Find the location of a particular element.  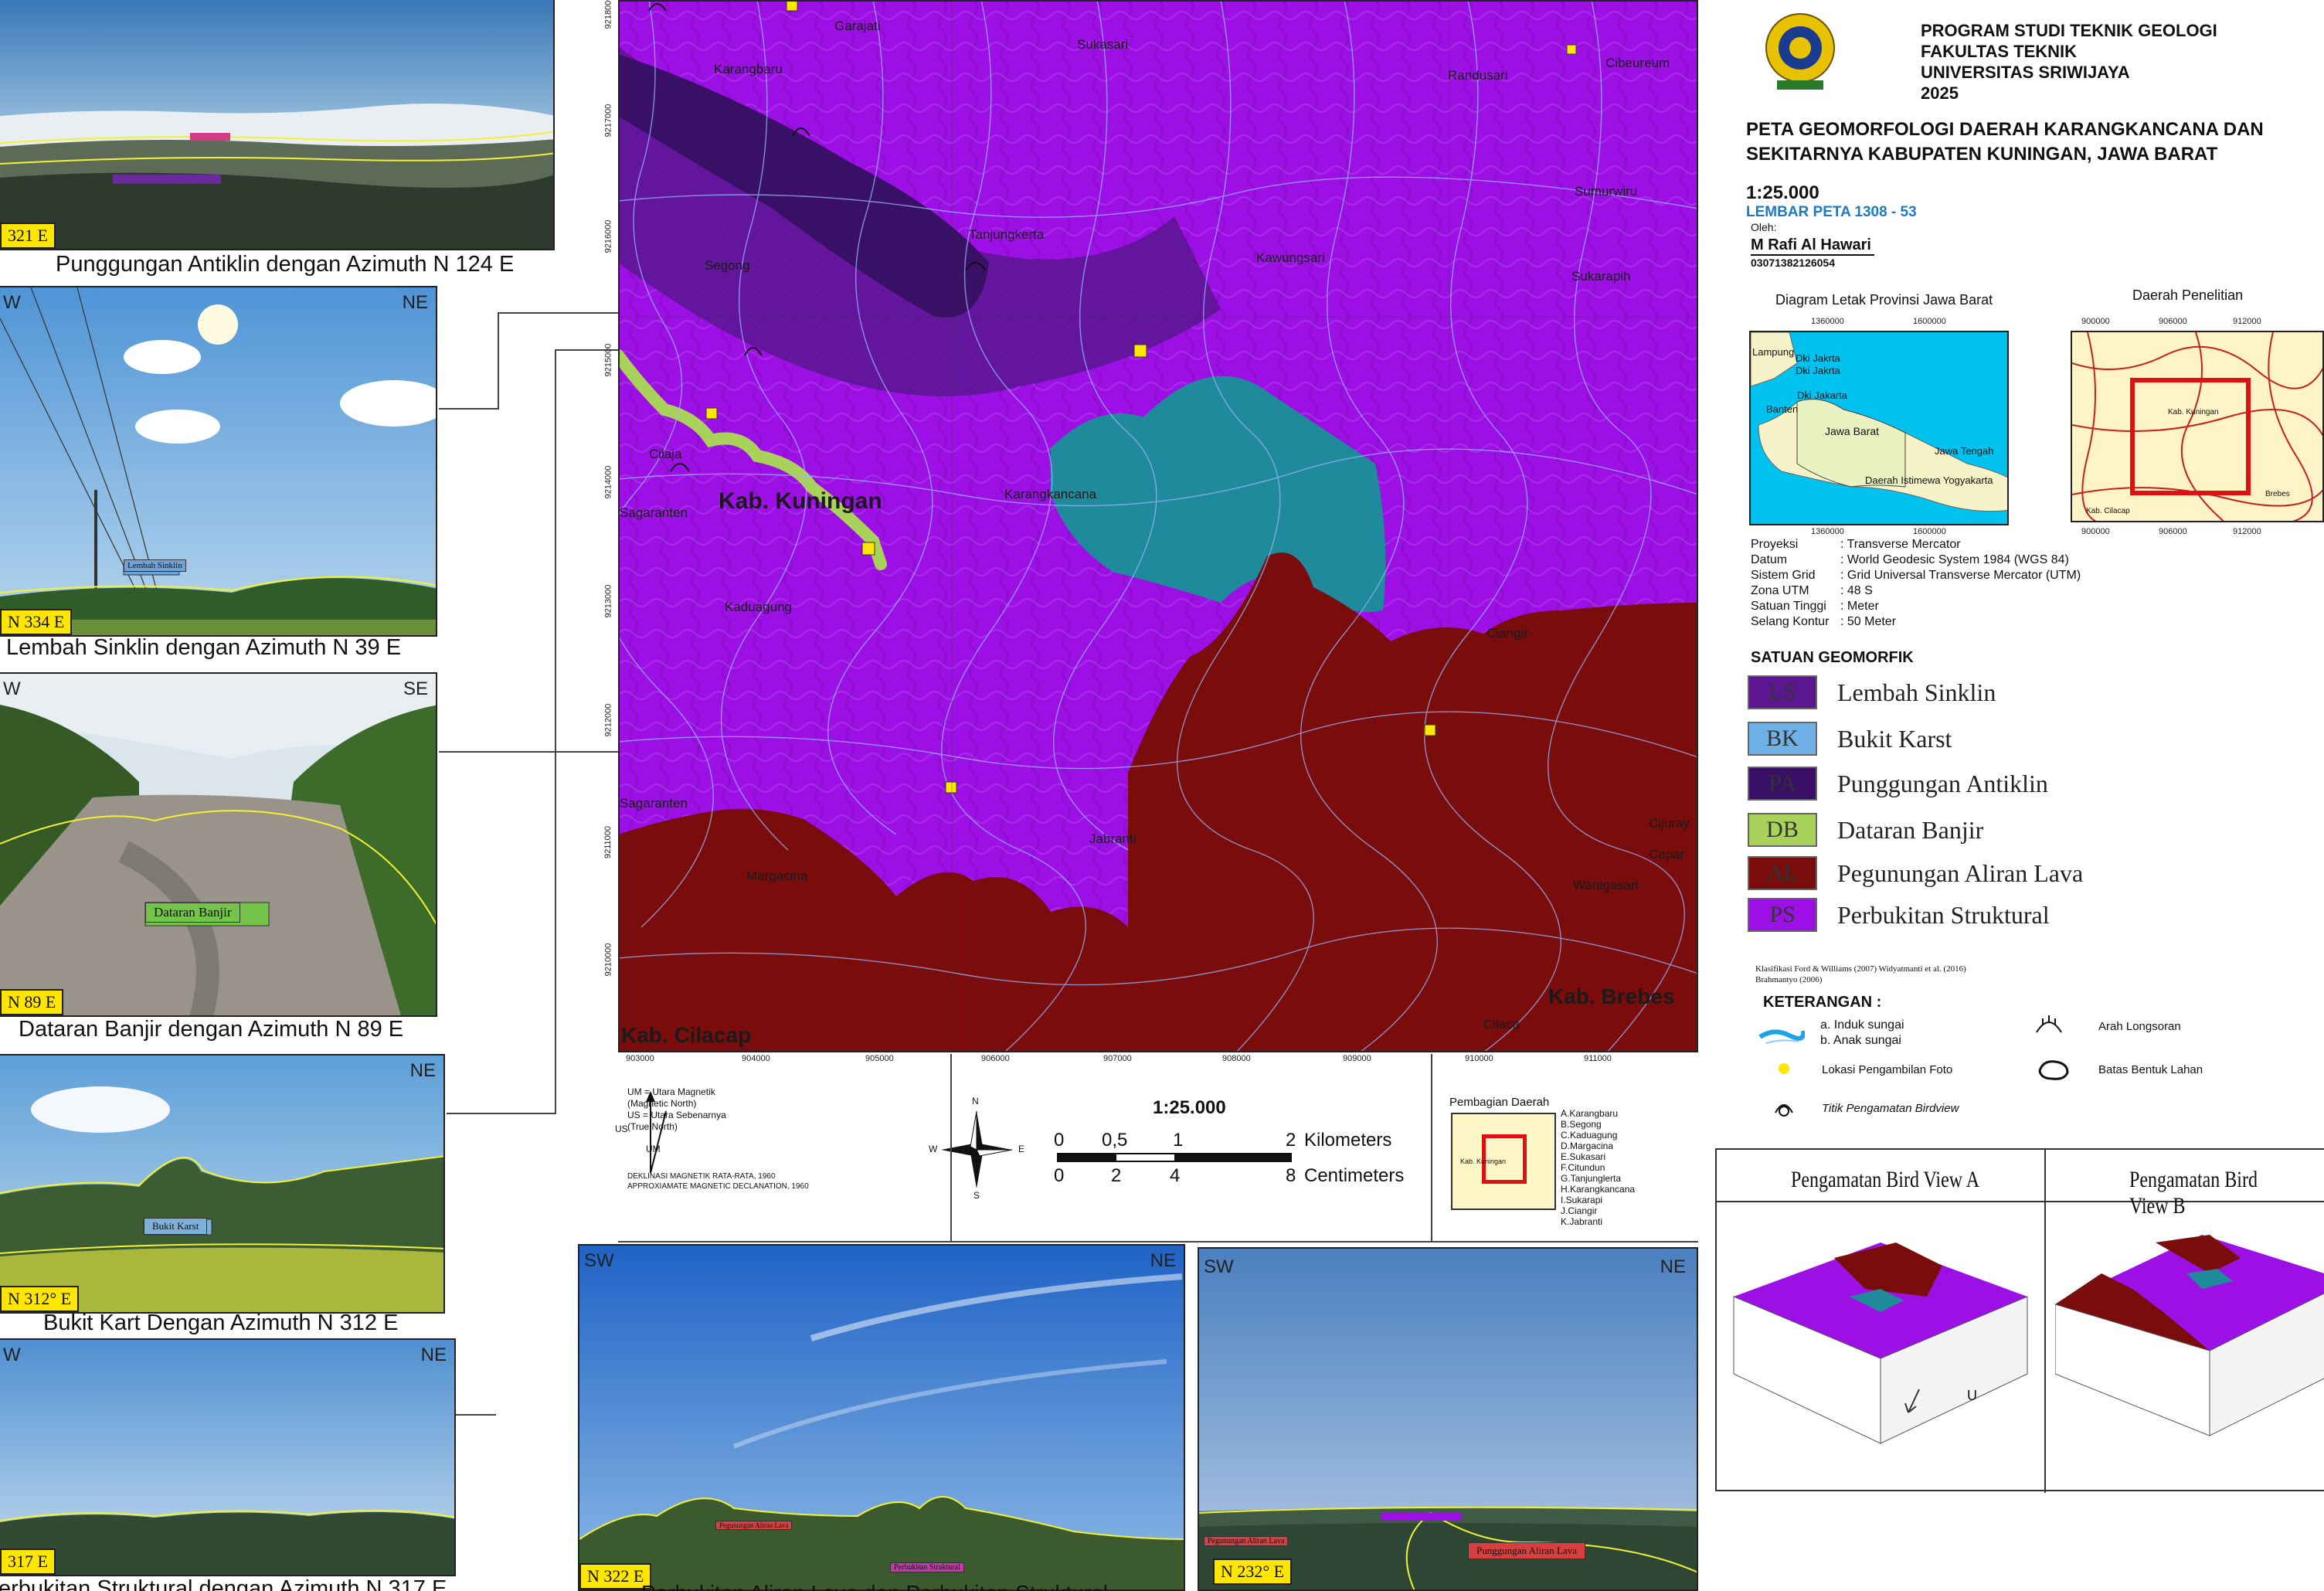

photo-lembah-sinklin: W NE Lembah Sinklin N 334 E is located at coordinates (218, 461).